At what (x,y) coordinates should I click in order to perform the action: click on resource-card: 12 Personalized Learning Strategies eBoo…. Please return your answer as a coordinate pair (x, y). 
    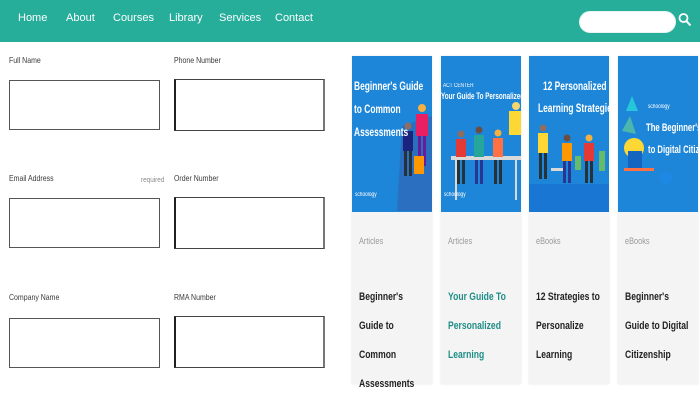
    Looking at the image, I should click on (569, 220).